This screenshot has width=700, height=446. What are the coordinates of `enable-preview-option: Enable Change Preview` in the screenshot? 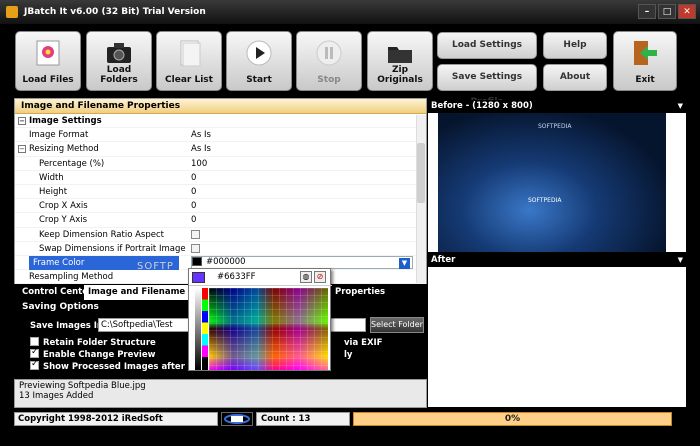 It's located at (92, 353).